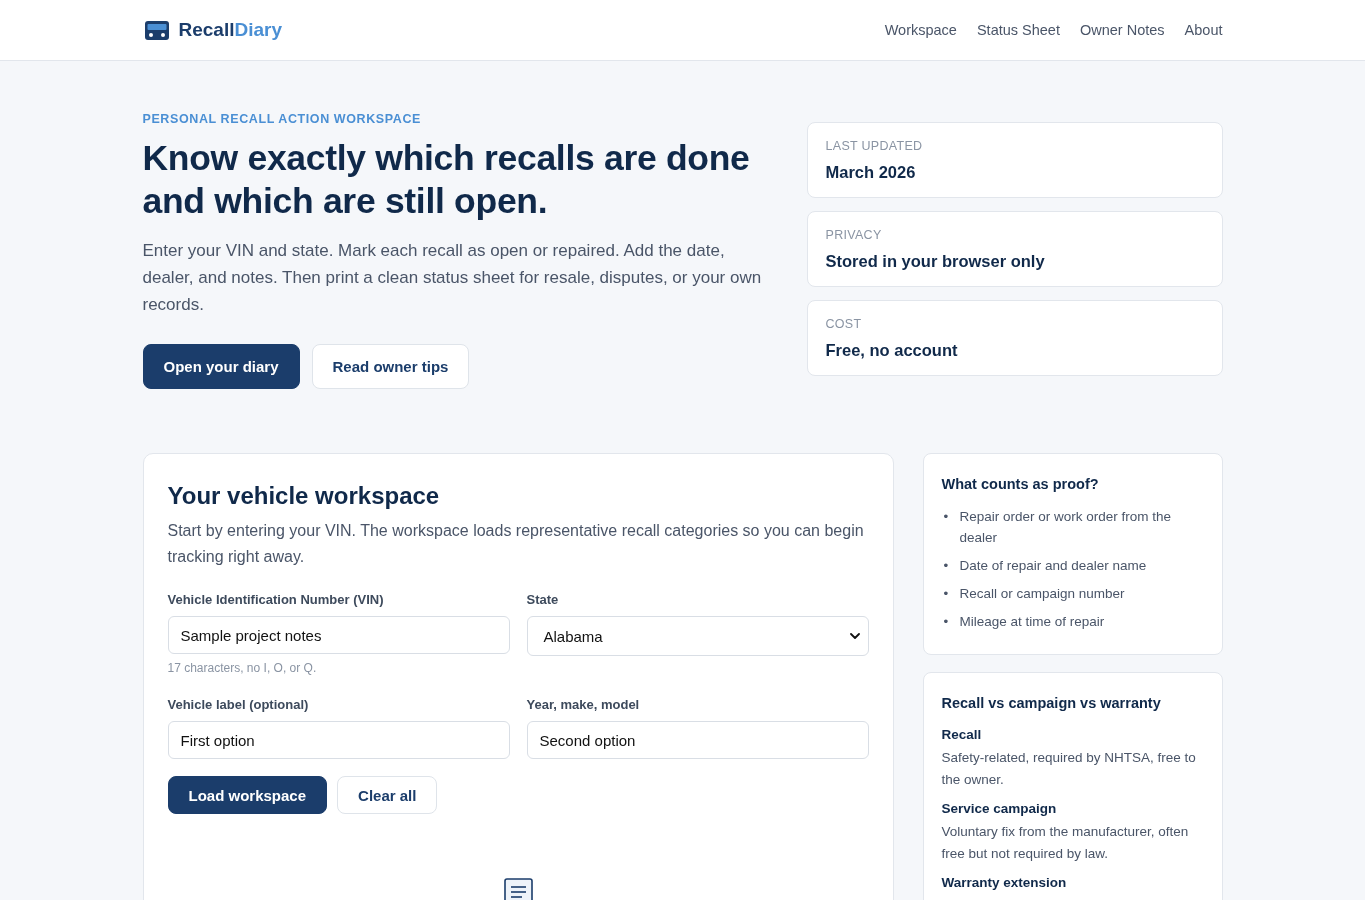 The height and width of the screenshot is (900, 1365). What do you see at coordinates (1004, 883) in the screenshot?
I see `term-heading: Warranty extension` at bounding box center [1004, 883].